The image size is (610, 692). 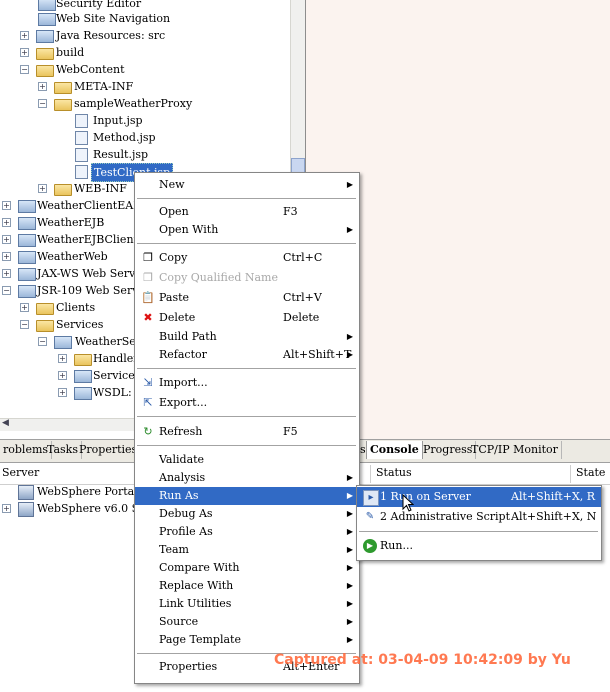 What do you see at coordinates (290, 431) in the screenshot?
I see `menu-accelerator: F5` at bounding box center [290, 431].